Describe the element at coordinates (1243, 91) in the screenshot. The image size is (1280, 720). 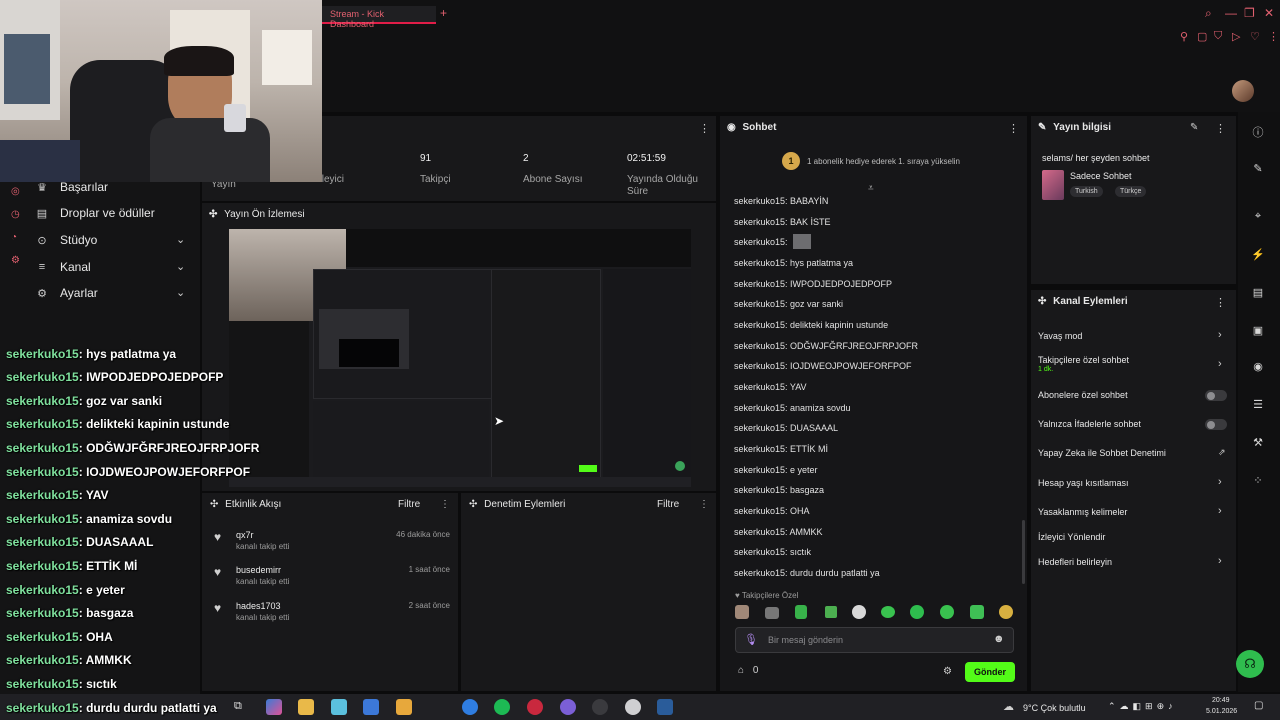
I see `avatar` at that location.